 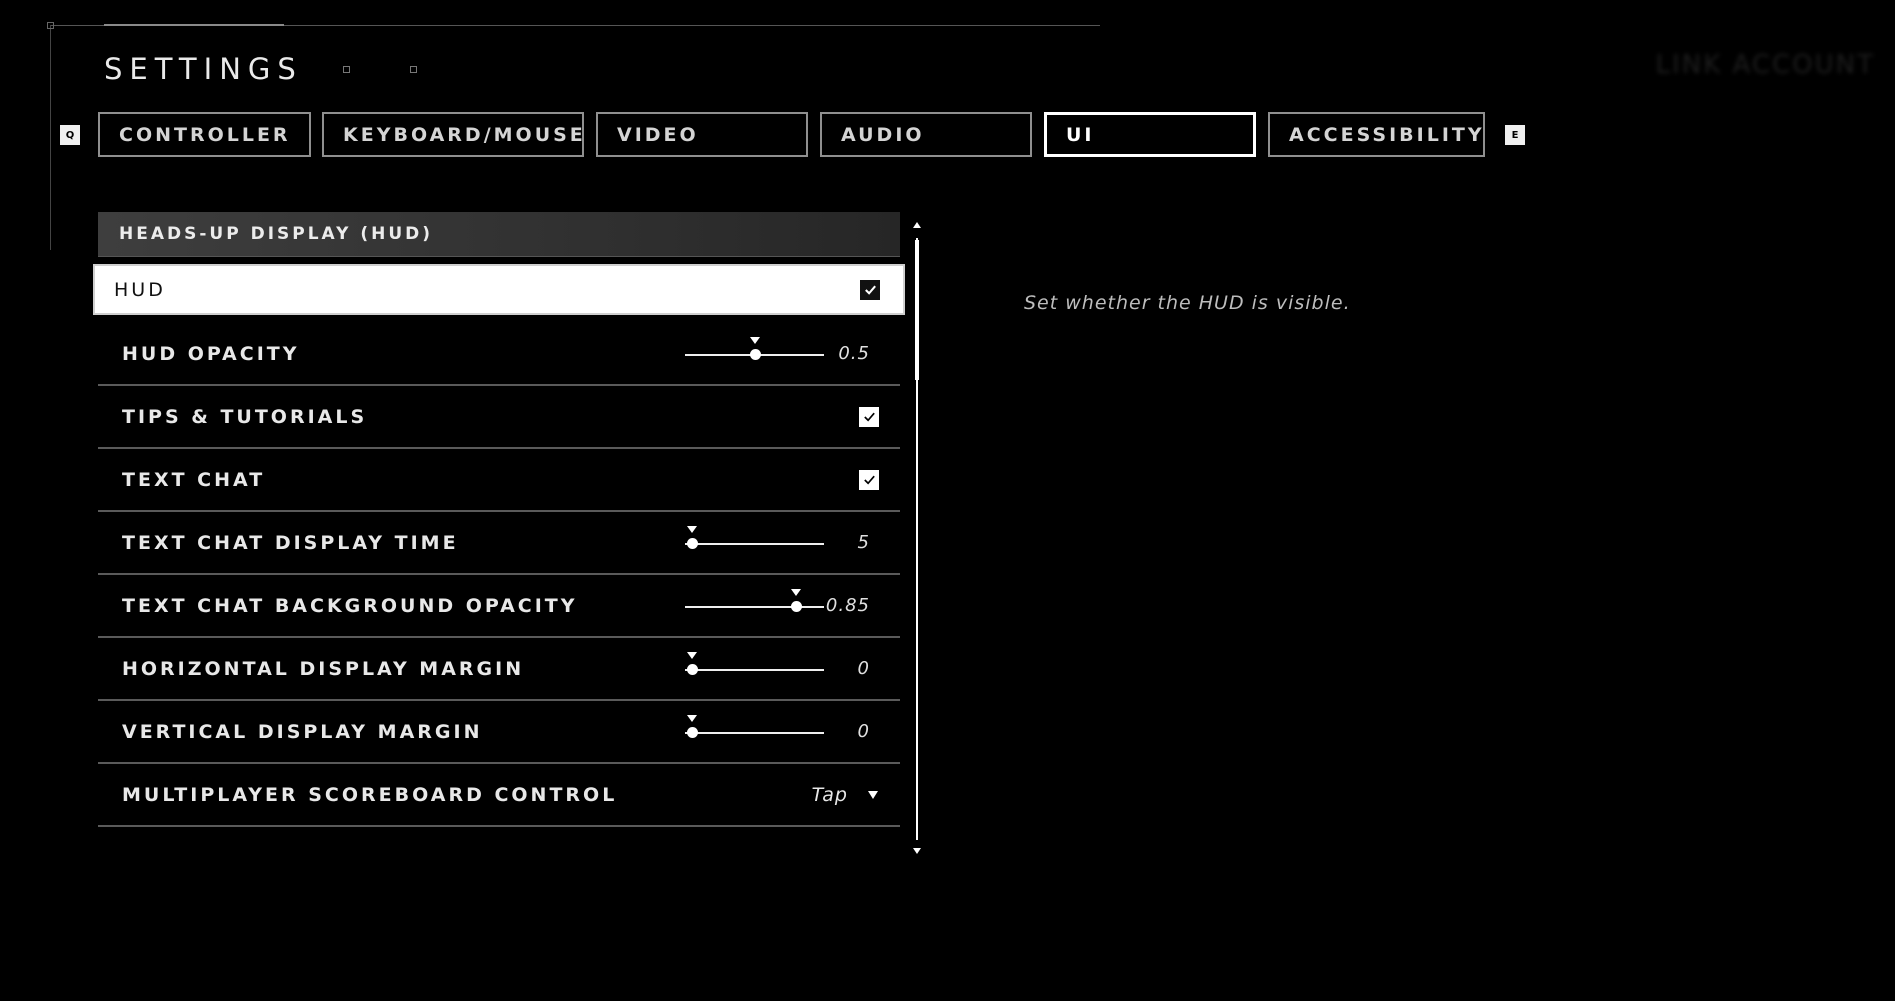 What do you see at coordinates (754, 663) in the screenshot?
I see `horizontal-margin-slider` at bounding box center [754, 663].